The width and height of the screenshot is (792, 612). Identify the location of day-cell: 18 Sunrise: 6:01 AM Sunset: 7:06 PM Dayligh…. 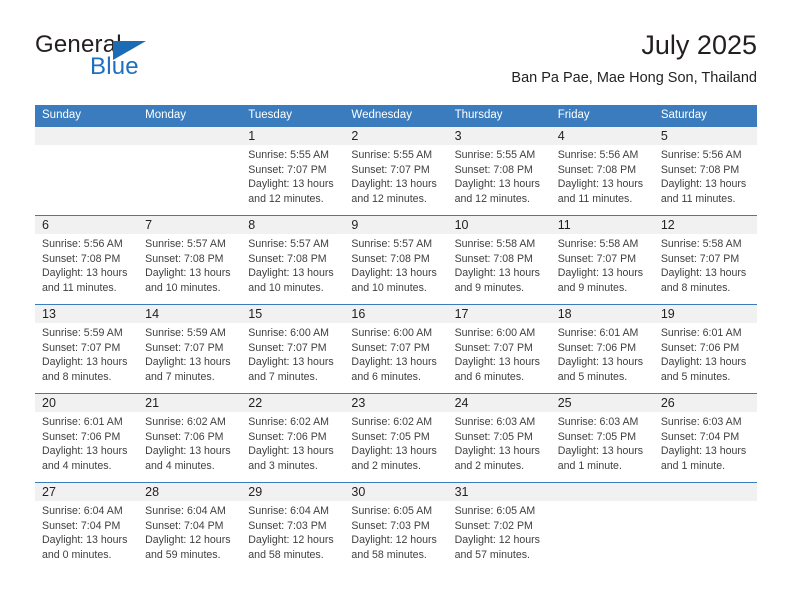
(602, 349).